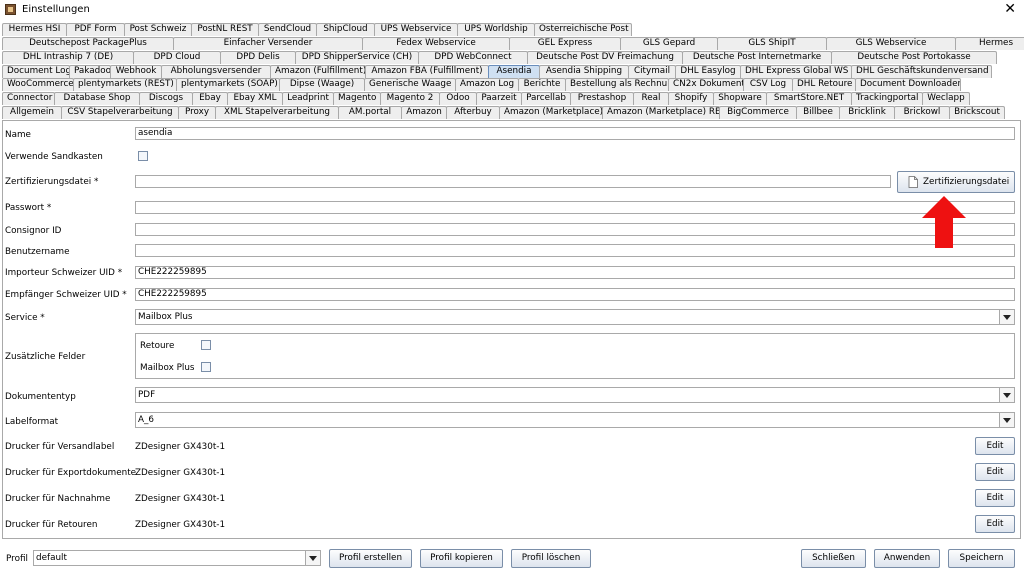 The image size is (1024, 576). Describe the element at coordinates (706, 84) in the screenshot. I see `tab-cn2x-dokument: CN2x Dokument` at that location.